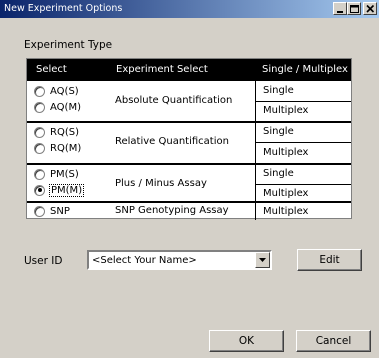 The image size is (379, 358). I want to click on table-row-snp: SNP SNP Genotyping Assay Multiplex, so click(189, 210).